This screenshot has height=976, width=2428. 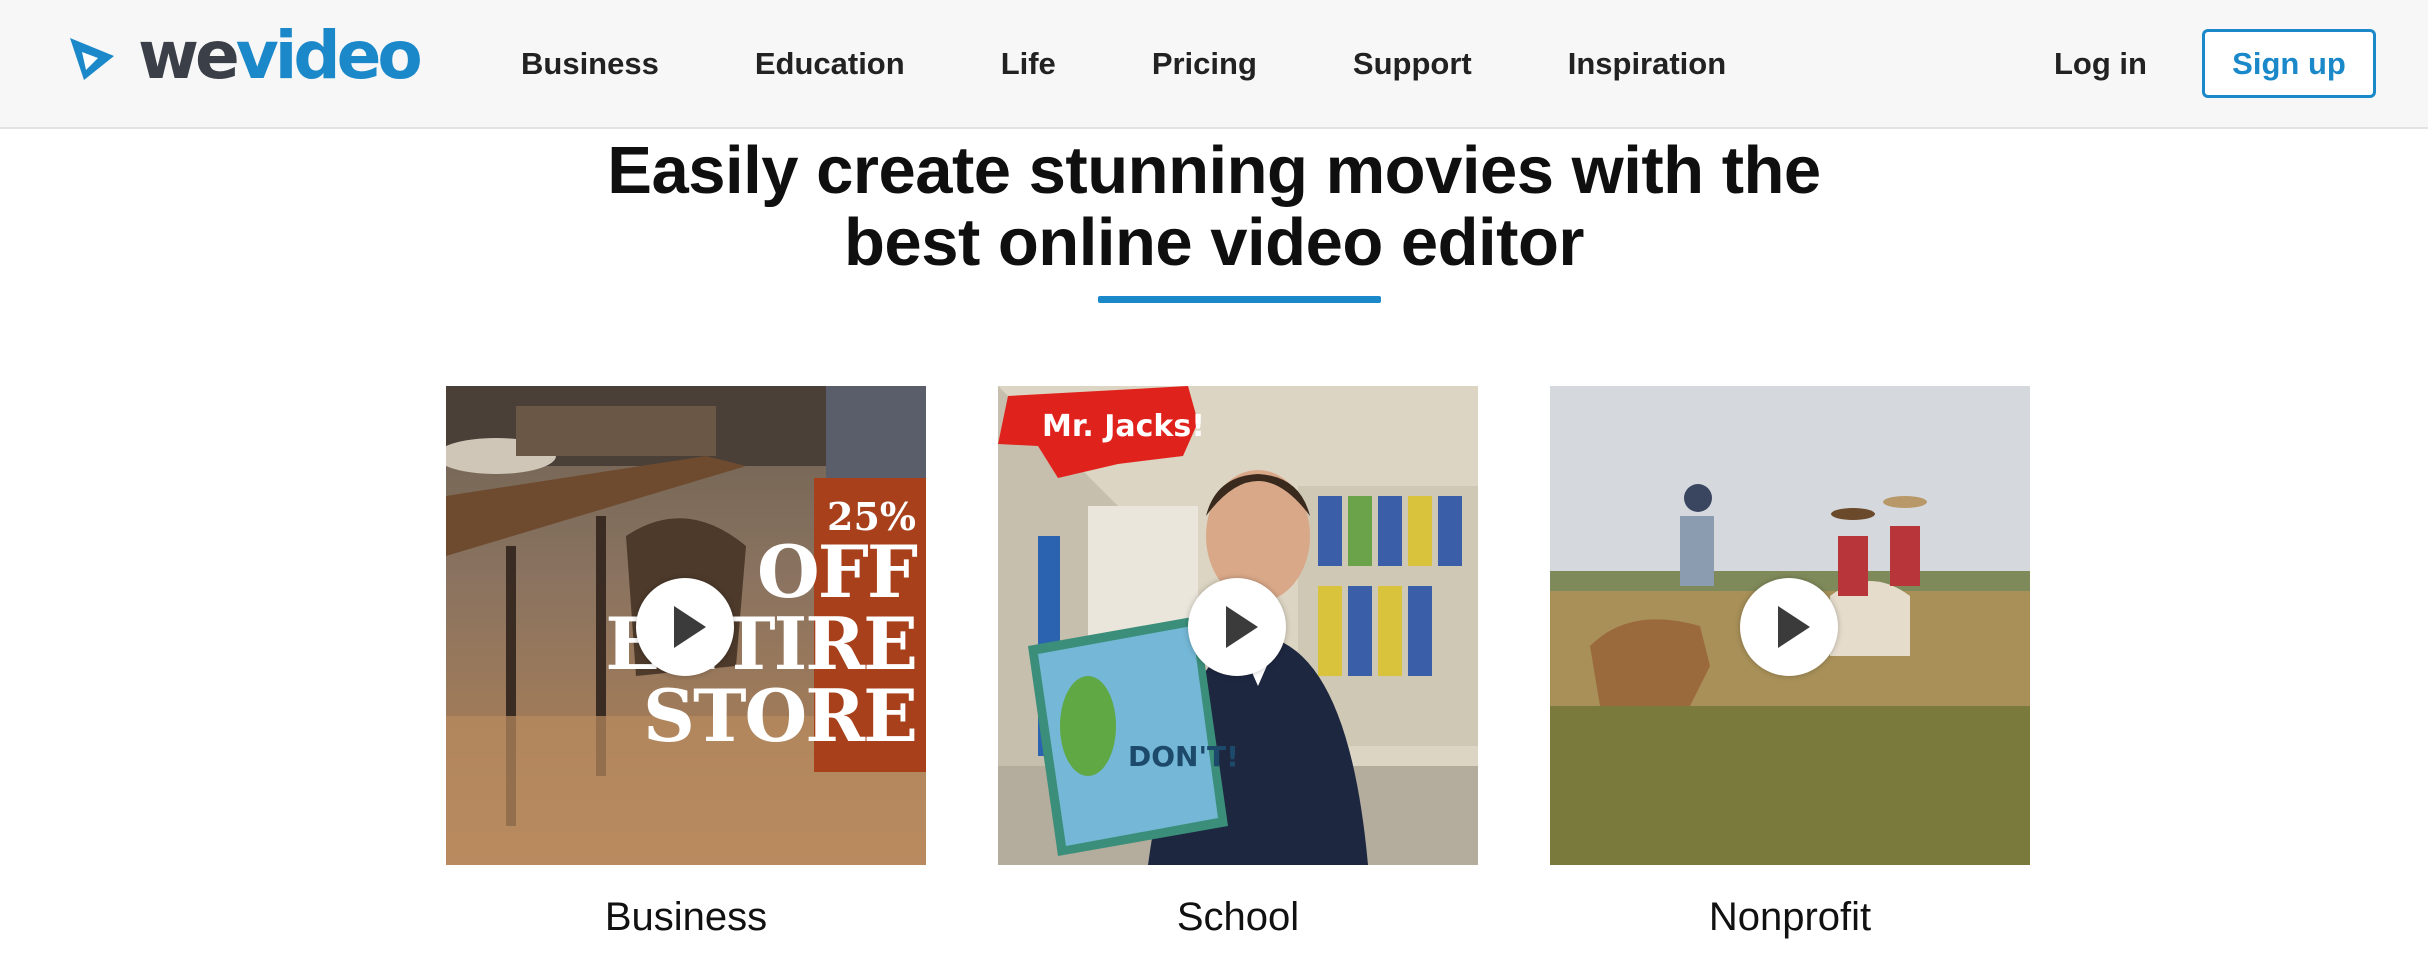 What do you see at coordinates (2289, 63) in the screenshot?
I see `signup-button: Sign up` at bounding box center [2289, 63].